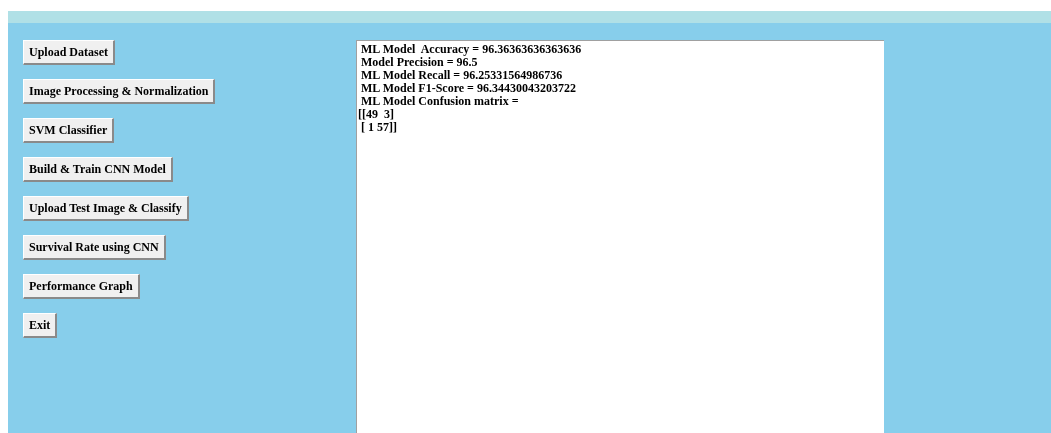 This screenshot has width=1051, height=433. I want to click on output-line: [[49 3], so click(376, 114).